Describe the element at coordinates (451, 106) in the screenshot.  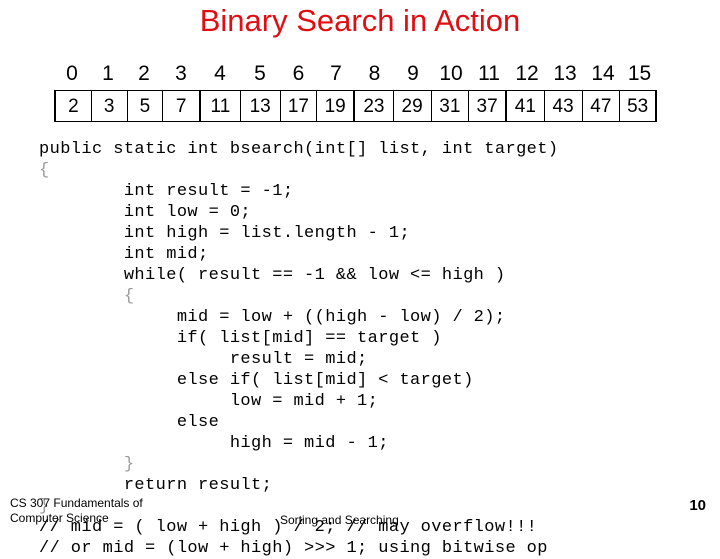
I see `array-cell-10: 31` at that location.